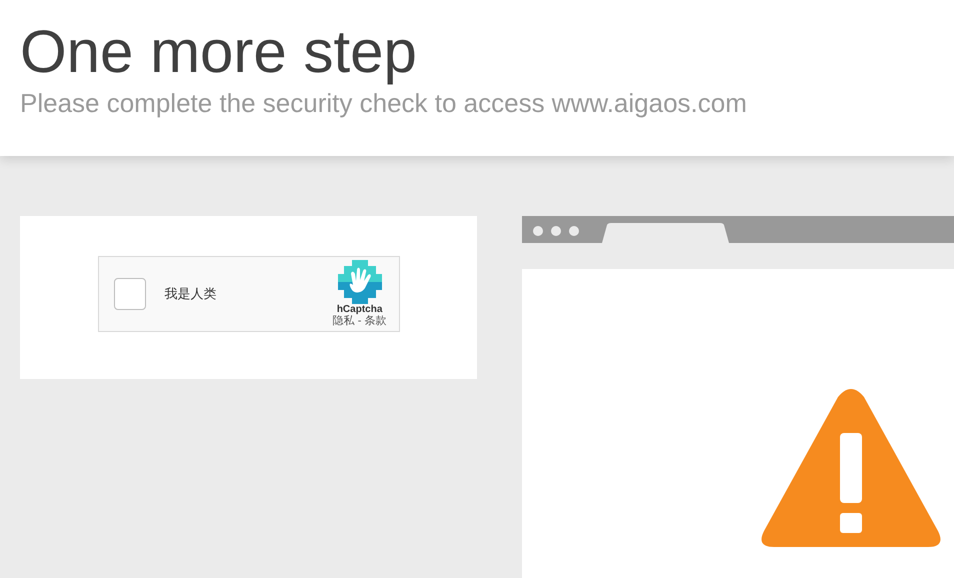 Image resolution: width=954 pixels, height=578 pixels. Describe the element at coordinates (130, 294) in the screenshot. I see `checkbox` at that location.